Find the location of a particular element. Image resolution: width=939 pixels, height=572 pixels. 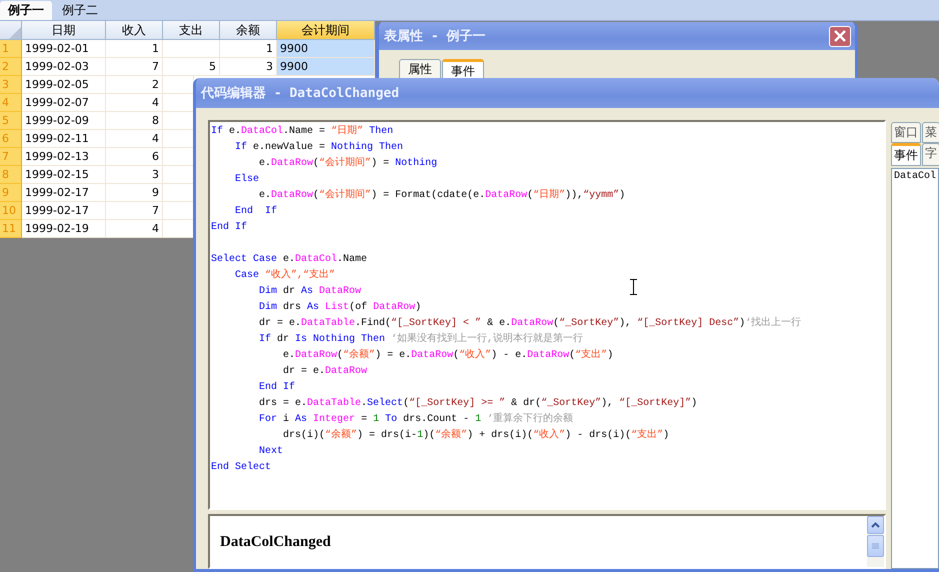

code-line: If dr Is Nothing Then ‘如果没有找到上一行,说明本行就是第一行 is located at coordinates (421, 339).